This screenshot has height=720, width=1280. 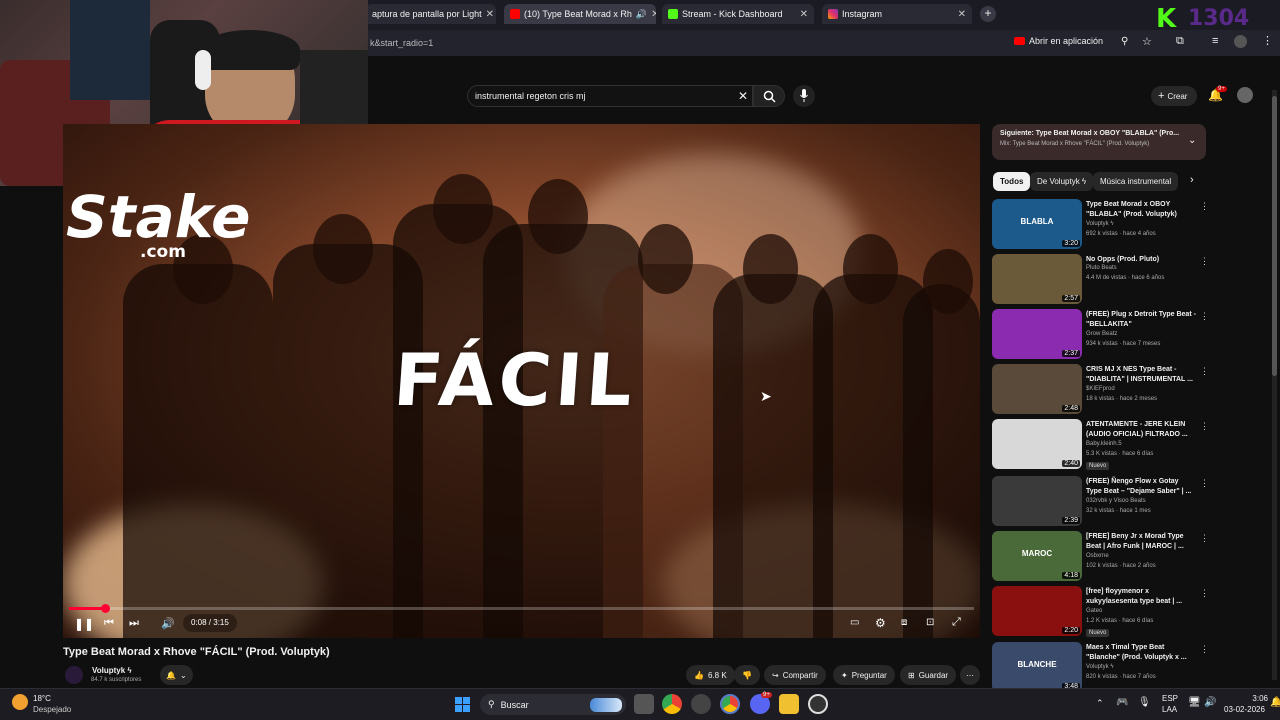 What do you see at coordinates (1244, 709) in the screenshot?
I see `clock-date: 03-02-2026` at bounding box center [1244, 709].